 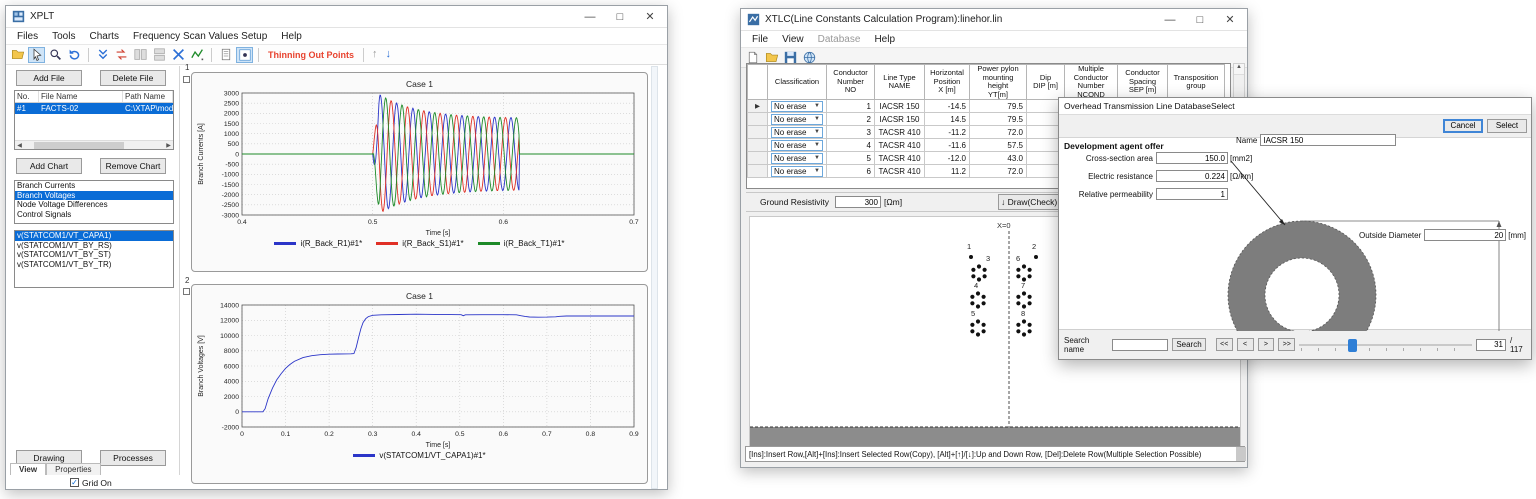 I want to click on nav-next-button: >, so click(x=1266, y=344).